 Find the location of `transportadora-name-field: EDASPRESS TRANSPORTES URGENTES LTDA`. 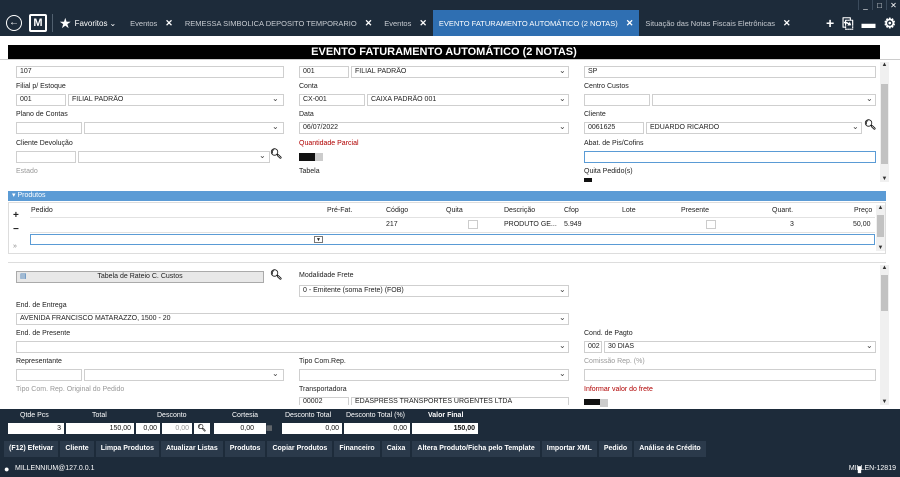

transportadora-name-field: EDASPRESS TRANSPORTES URGENTES LTDA is located at coordinates (460, 401).